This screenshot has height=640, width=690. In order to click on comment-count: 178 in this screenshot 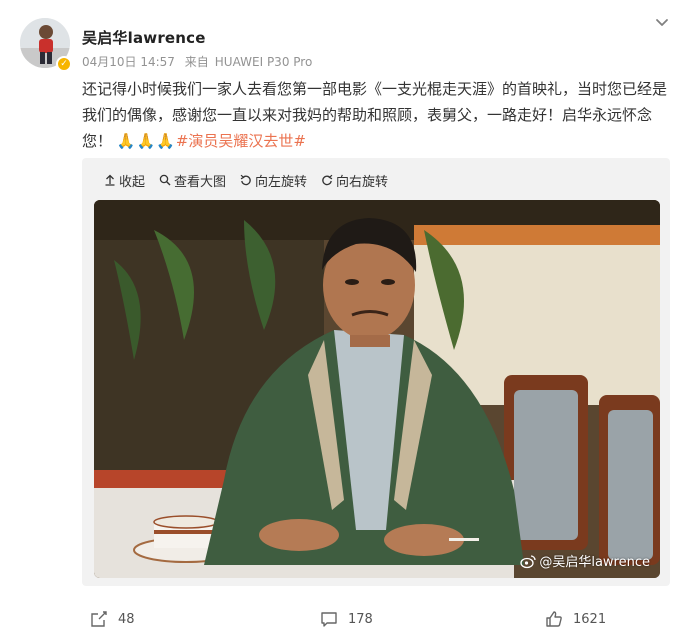, I will do `click(360, 619)`.